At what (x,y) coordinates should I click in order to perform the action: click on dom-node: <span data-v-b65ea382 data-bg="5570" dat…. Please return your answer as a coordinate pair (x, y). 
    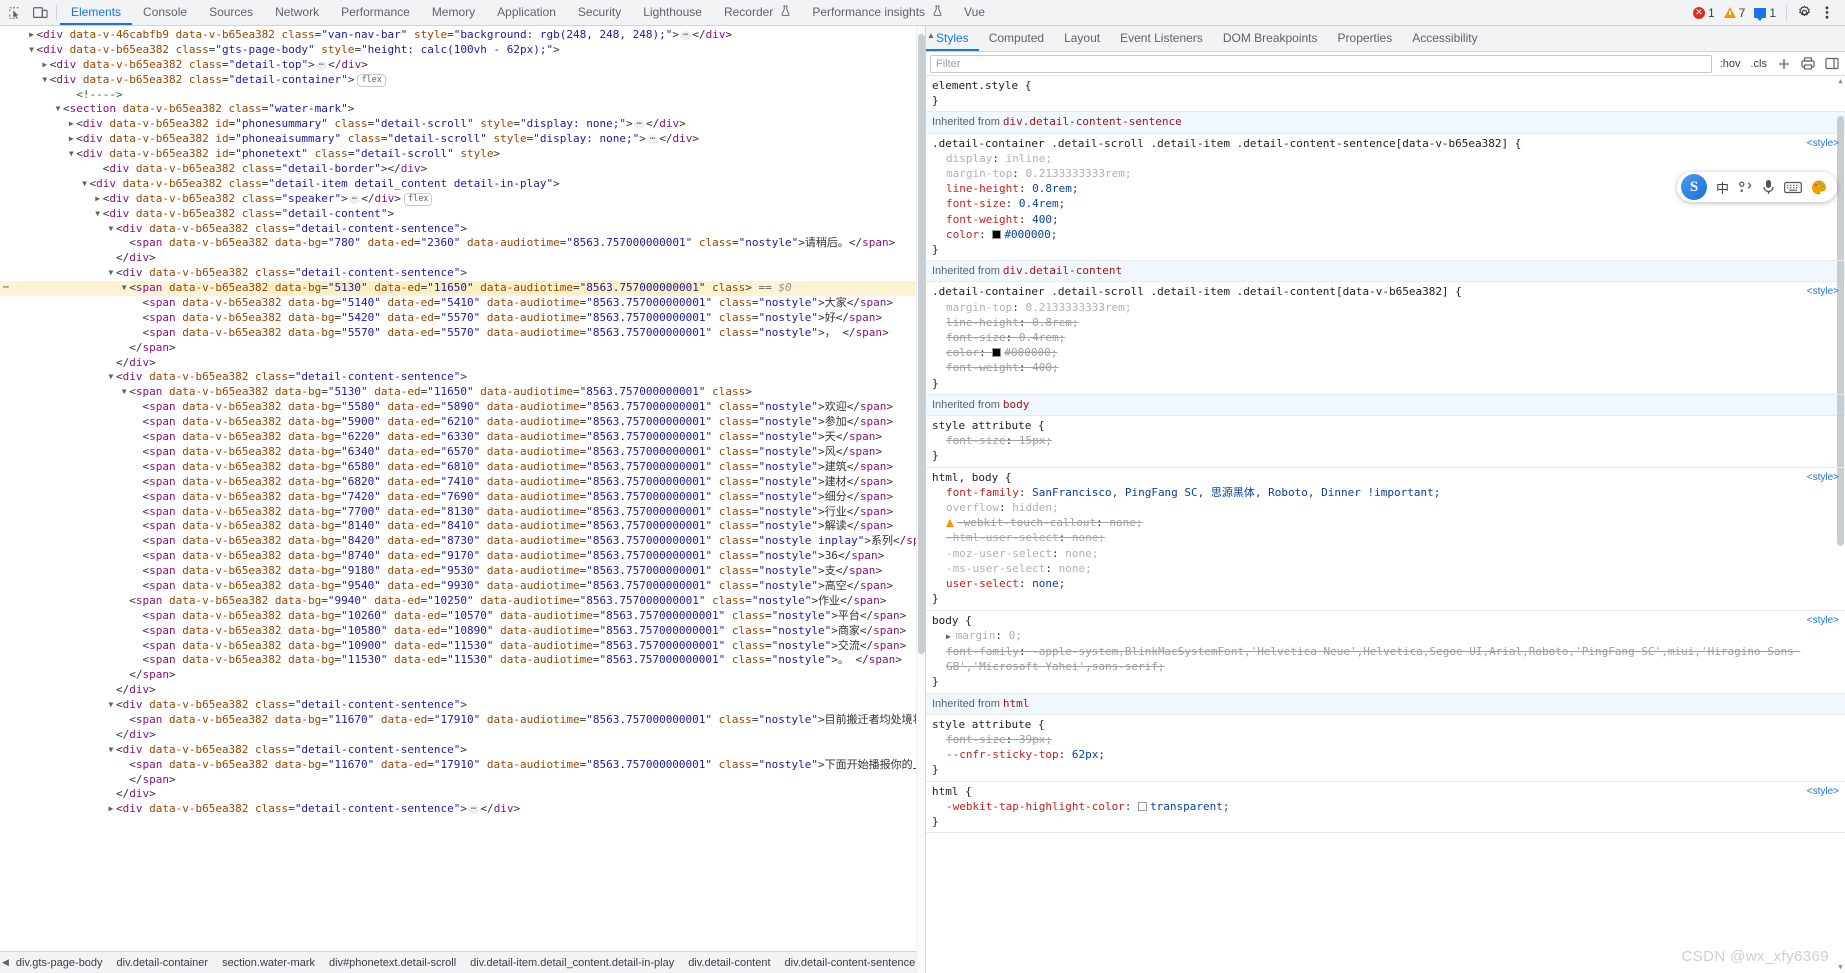
    Looking at the image, I should click on (462, 333).